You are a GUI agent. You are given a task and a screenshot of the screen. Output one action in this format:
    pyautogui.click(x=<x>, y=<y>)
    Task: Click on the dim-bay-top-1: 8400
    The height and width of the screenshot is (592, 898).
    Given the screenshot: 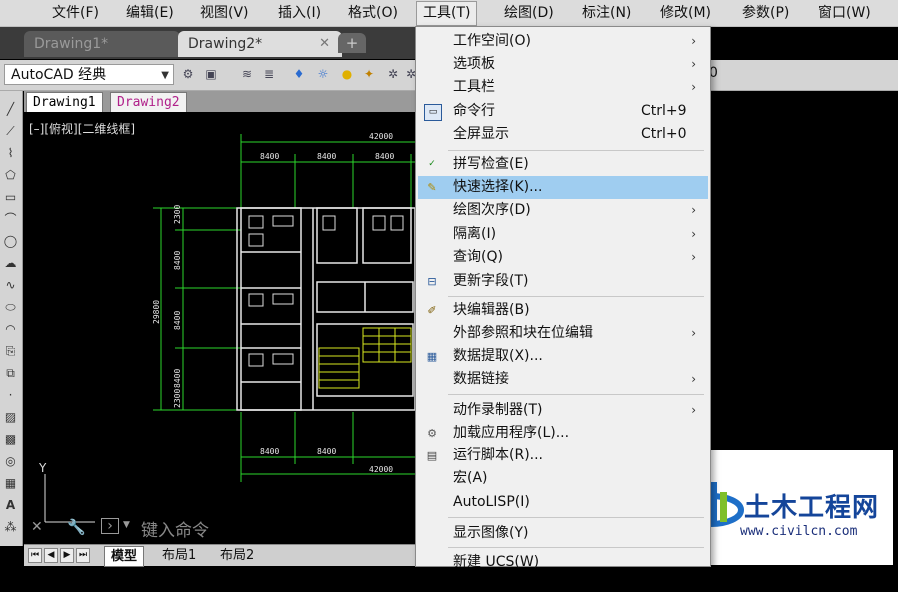 What is the action you would take?
    pyautogui.click(x=269, y=156)
    